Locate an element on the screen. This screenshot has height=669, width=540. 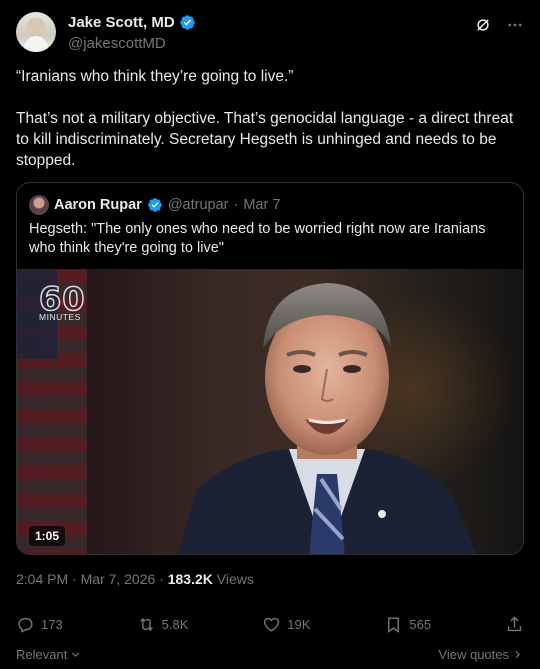
view-quotes-link: View quotes is located at coordinates (481, 654).